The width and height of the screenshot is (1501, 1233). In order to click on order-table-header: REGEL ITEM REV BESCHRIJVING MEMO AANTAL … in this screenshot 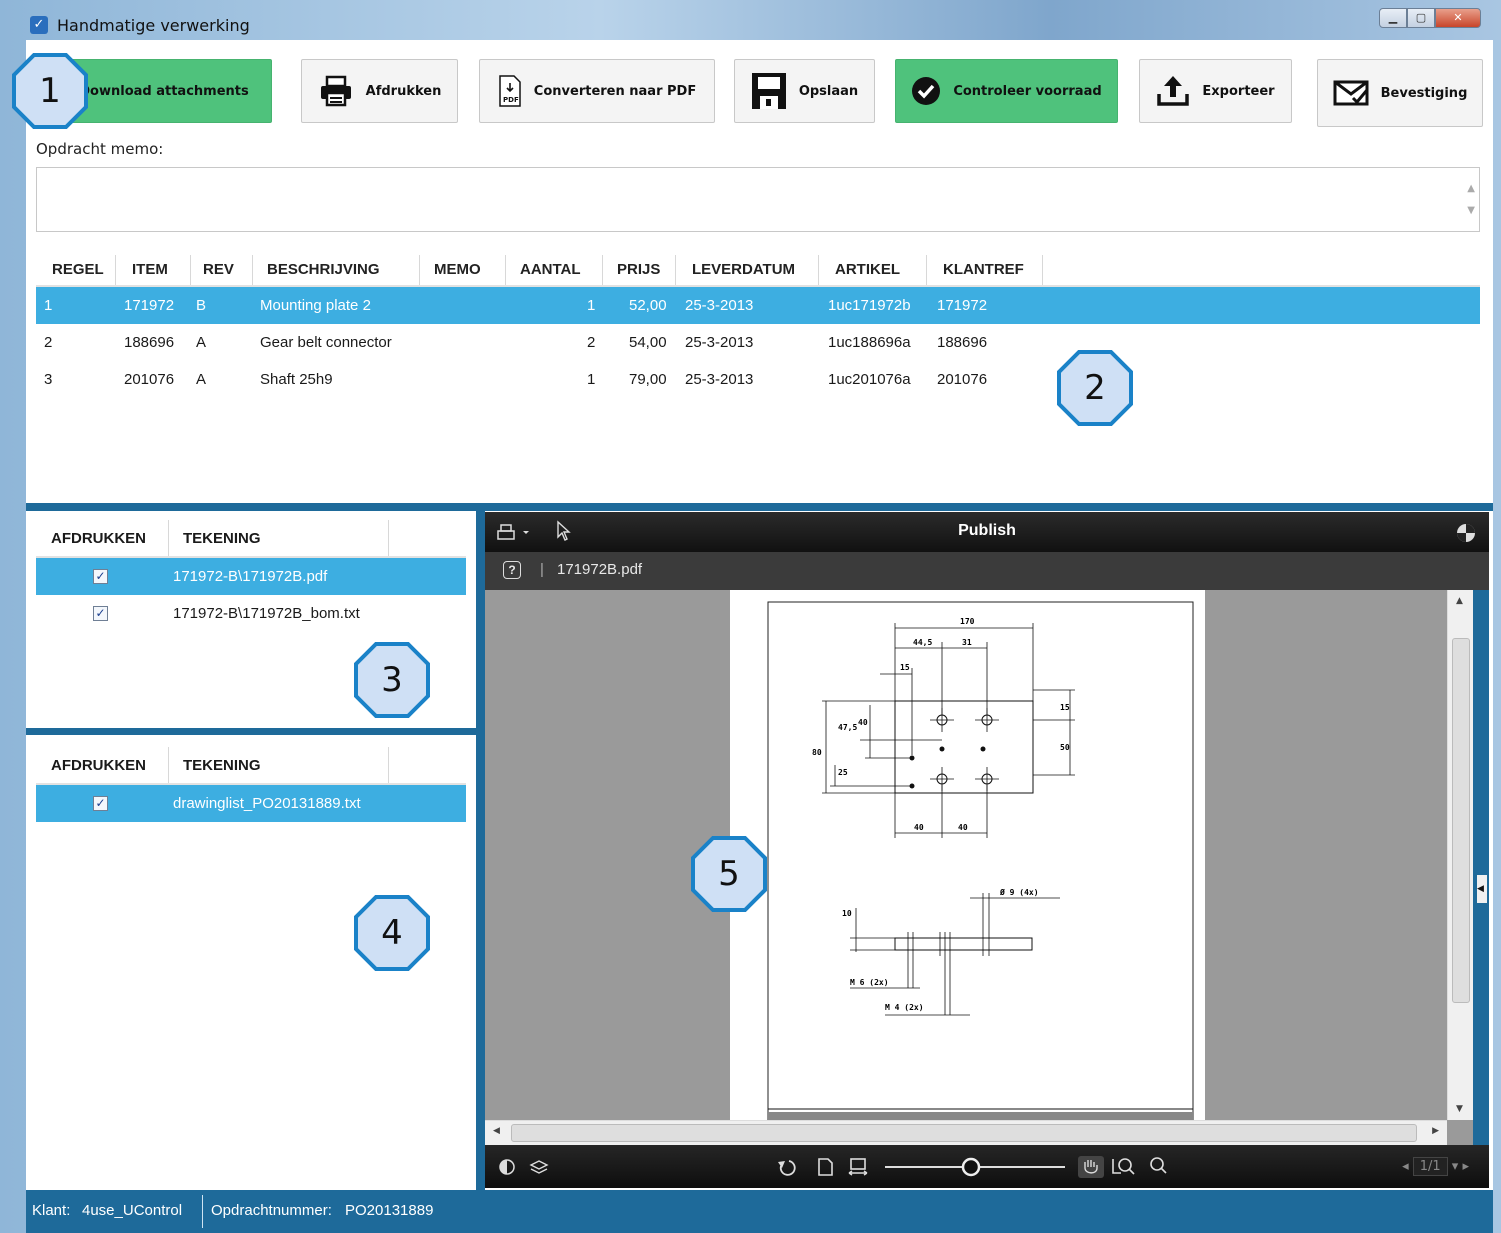, I will do `click(758, 271)`.